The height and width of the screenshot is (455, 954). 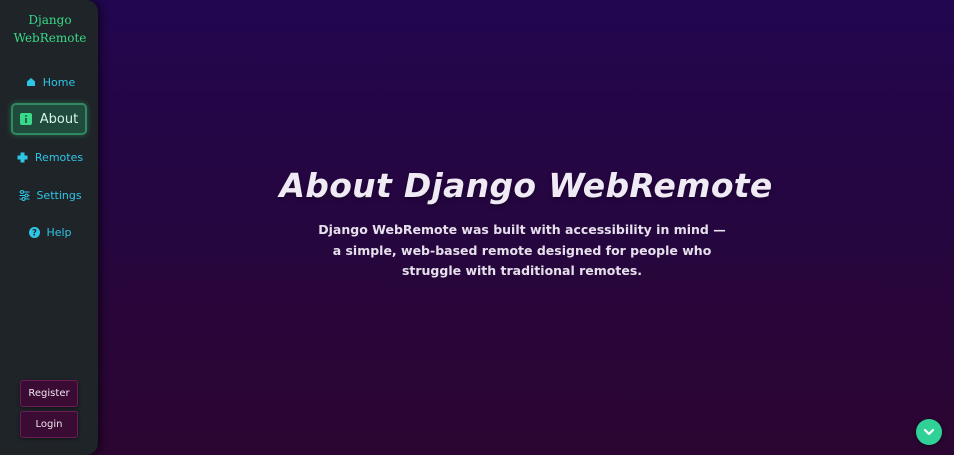 I want to click on brand-logo: Django WebRemote, so click(x=50, y=29).